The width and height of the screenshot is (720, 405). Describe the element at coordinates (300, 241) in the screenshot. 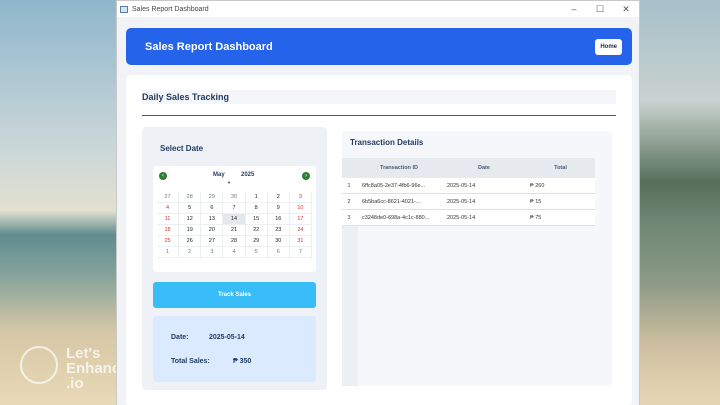

I see `calendar-day: 31` at that location.